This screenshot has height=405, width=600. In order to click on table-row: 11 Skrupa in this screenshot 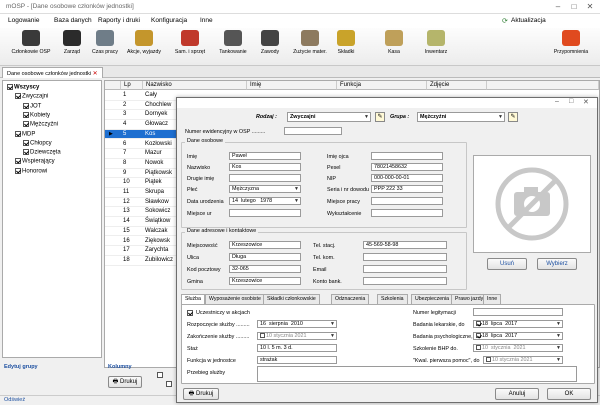, I will do `click(145, 193)`.